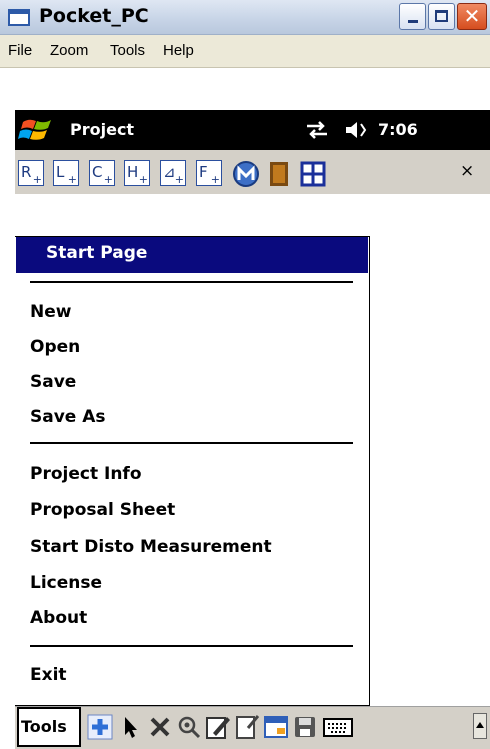  Describe the element at coordinates (160, 727) in the screenshot. I see `delete-icon` at that location.